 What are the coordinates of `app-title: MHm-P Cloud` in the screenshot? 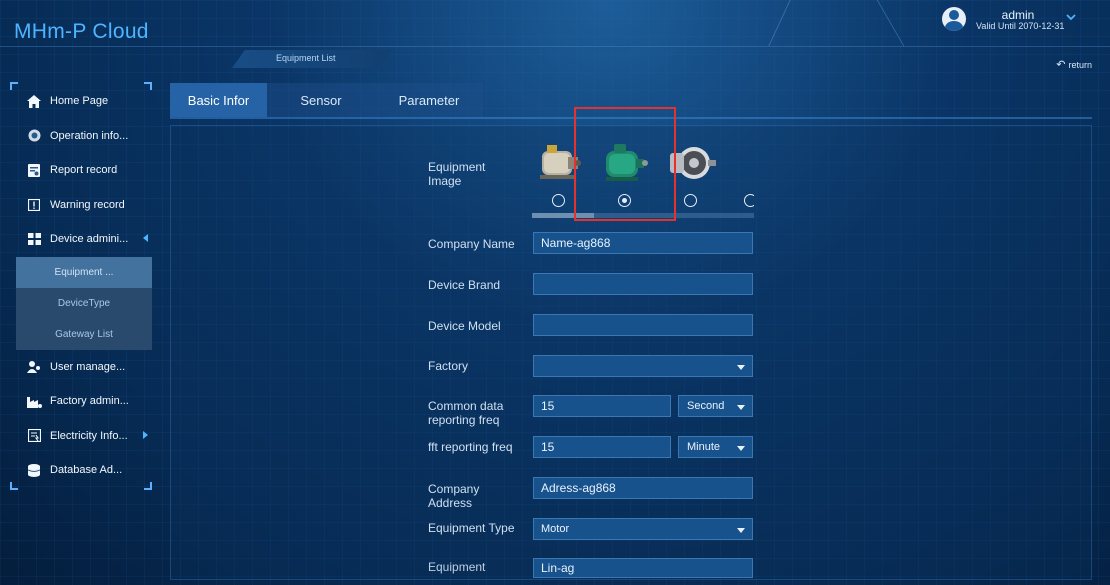 It's located at (81, 31).